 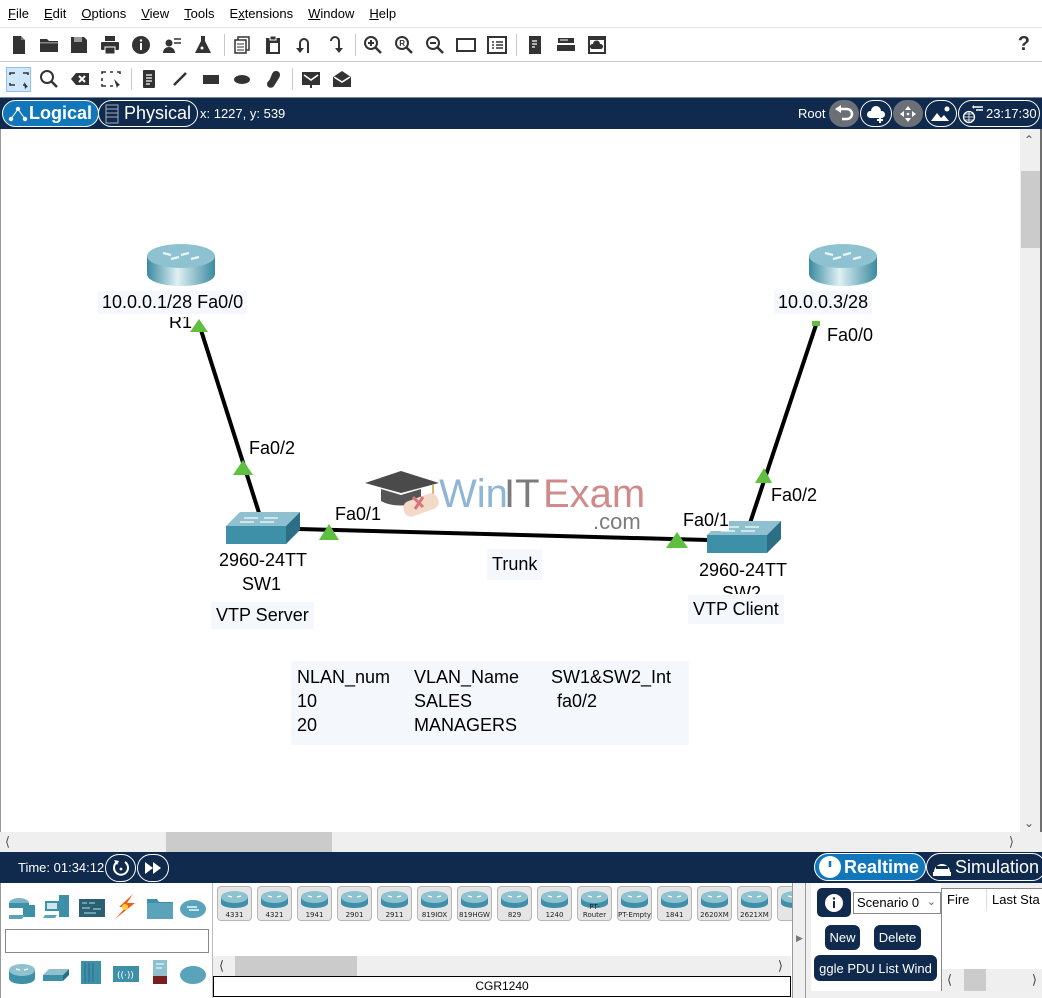 What do you see at coordinates (249, 842) in the screenshot?
I see `horizontal-scroll-thumb` at bounding box center [249, 842].